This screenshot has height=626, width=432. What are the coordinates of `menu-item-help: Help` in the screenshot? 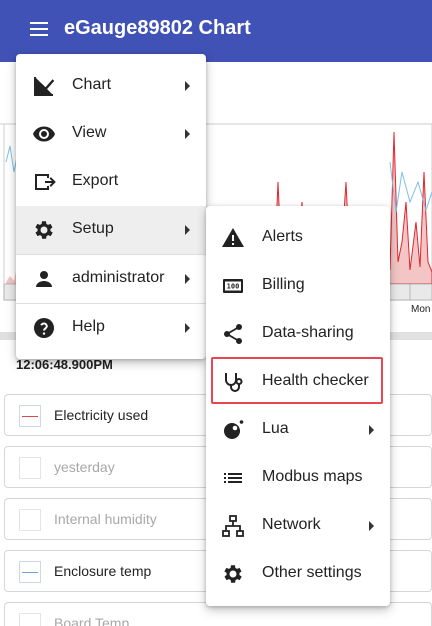 It's located at (111, 328).